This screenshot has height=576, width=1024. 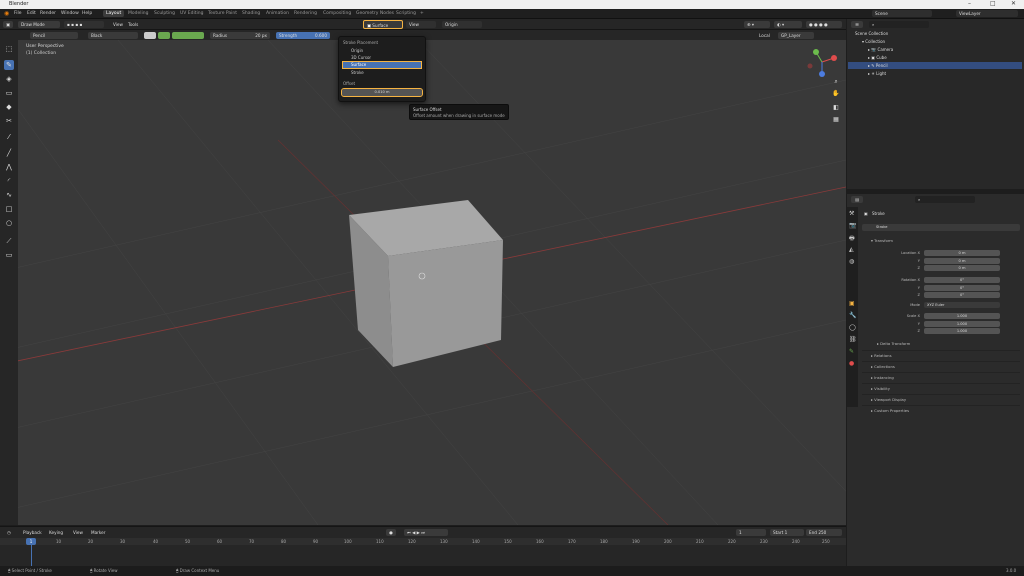 I want to click on overlay-toggle: ◐ ▾, so click(x=788, y=24).